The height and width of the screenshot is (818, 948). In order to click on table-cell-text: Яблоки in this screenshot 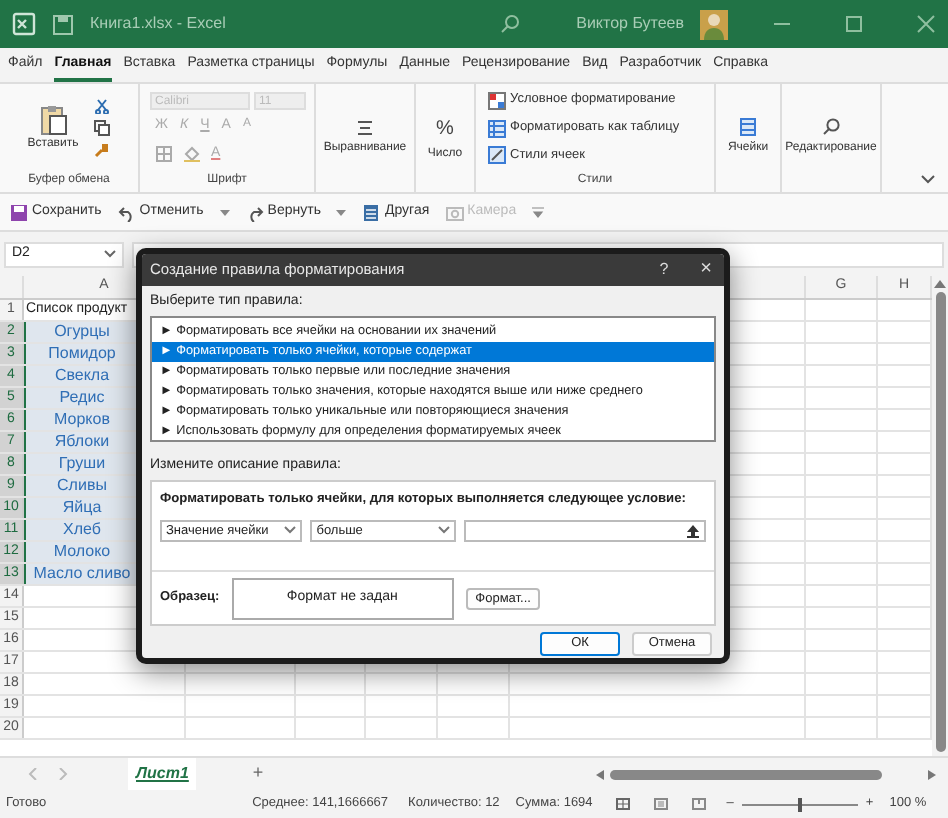, I will do `click(82, 442)`.